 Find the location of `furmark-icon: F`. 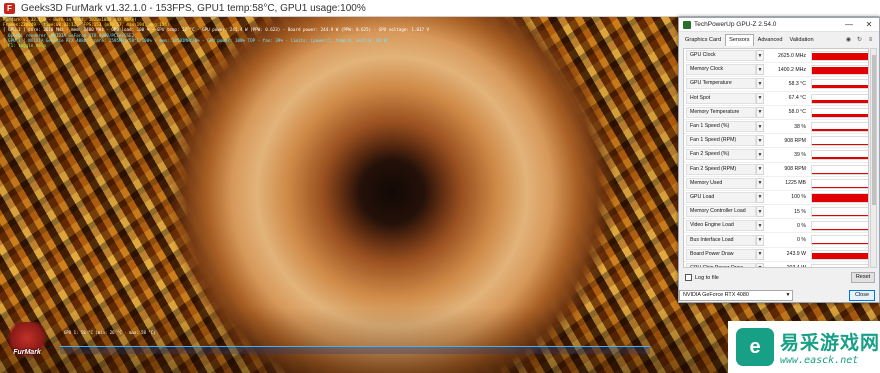

furmark-icon: F is located at coordinates (9, 8).